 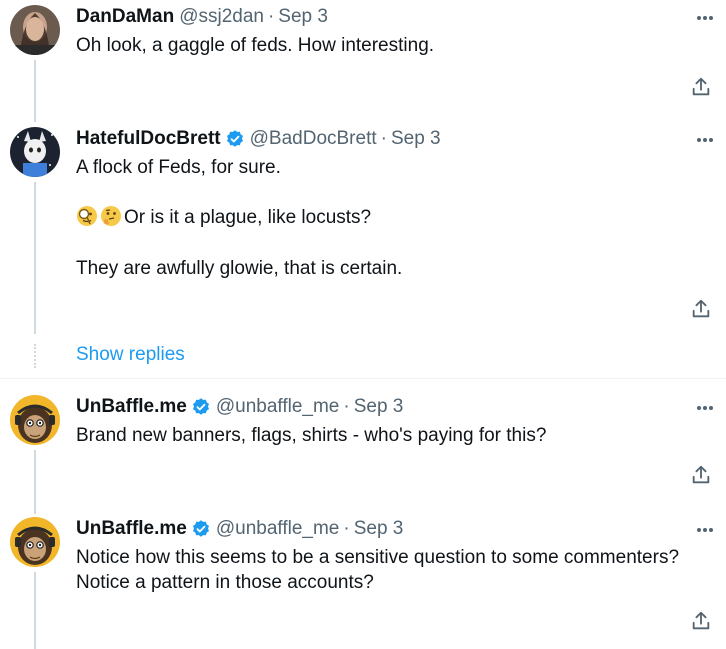 What do you see at coordinates (225, 582) in the screenshot?
I see `tweet-text-line-2: Notice a pattern in those accounts?` at bounding box center [225, 582].